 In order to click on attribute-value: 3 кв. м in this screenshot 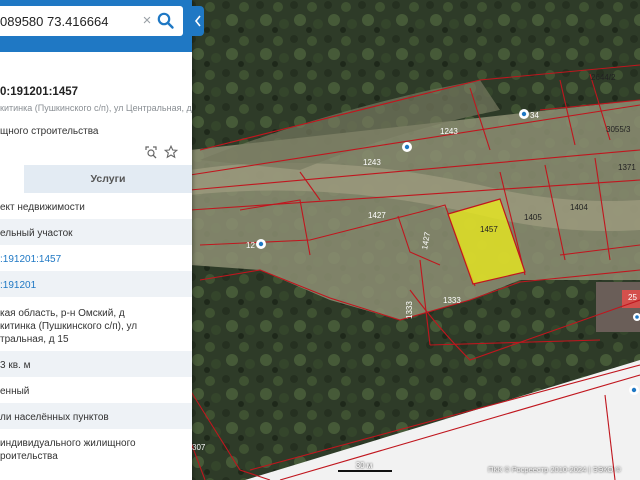, I will do `click(15, 365)`.